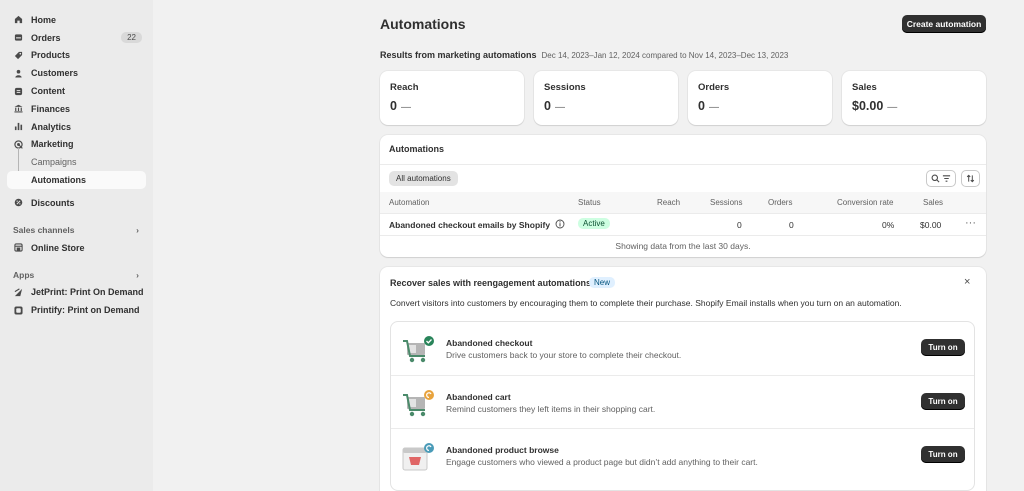 The width and height of the screenshot is (1024, 491). Describe the element at coordinates (560, 224) in the screenshot. I see `info-icon` at that location.